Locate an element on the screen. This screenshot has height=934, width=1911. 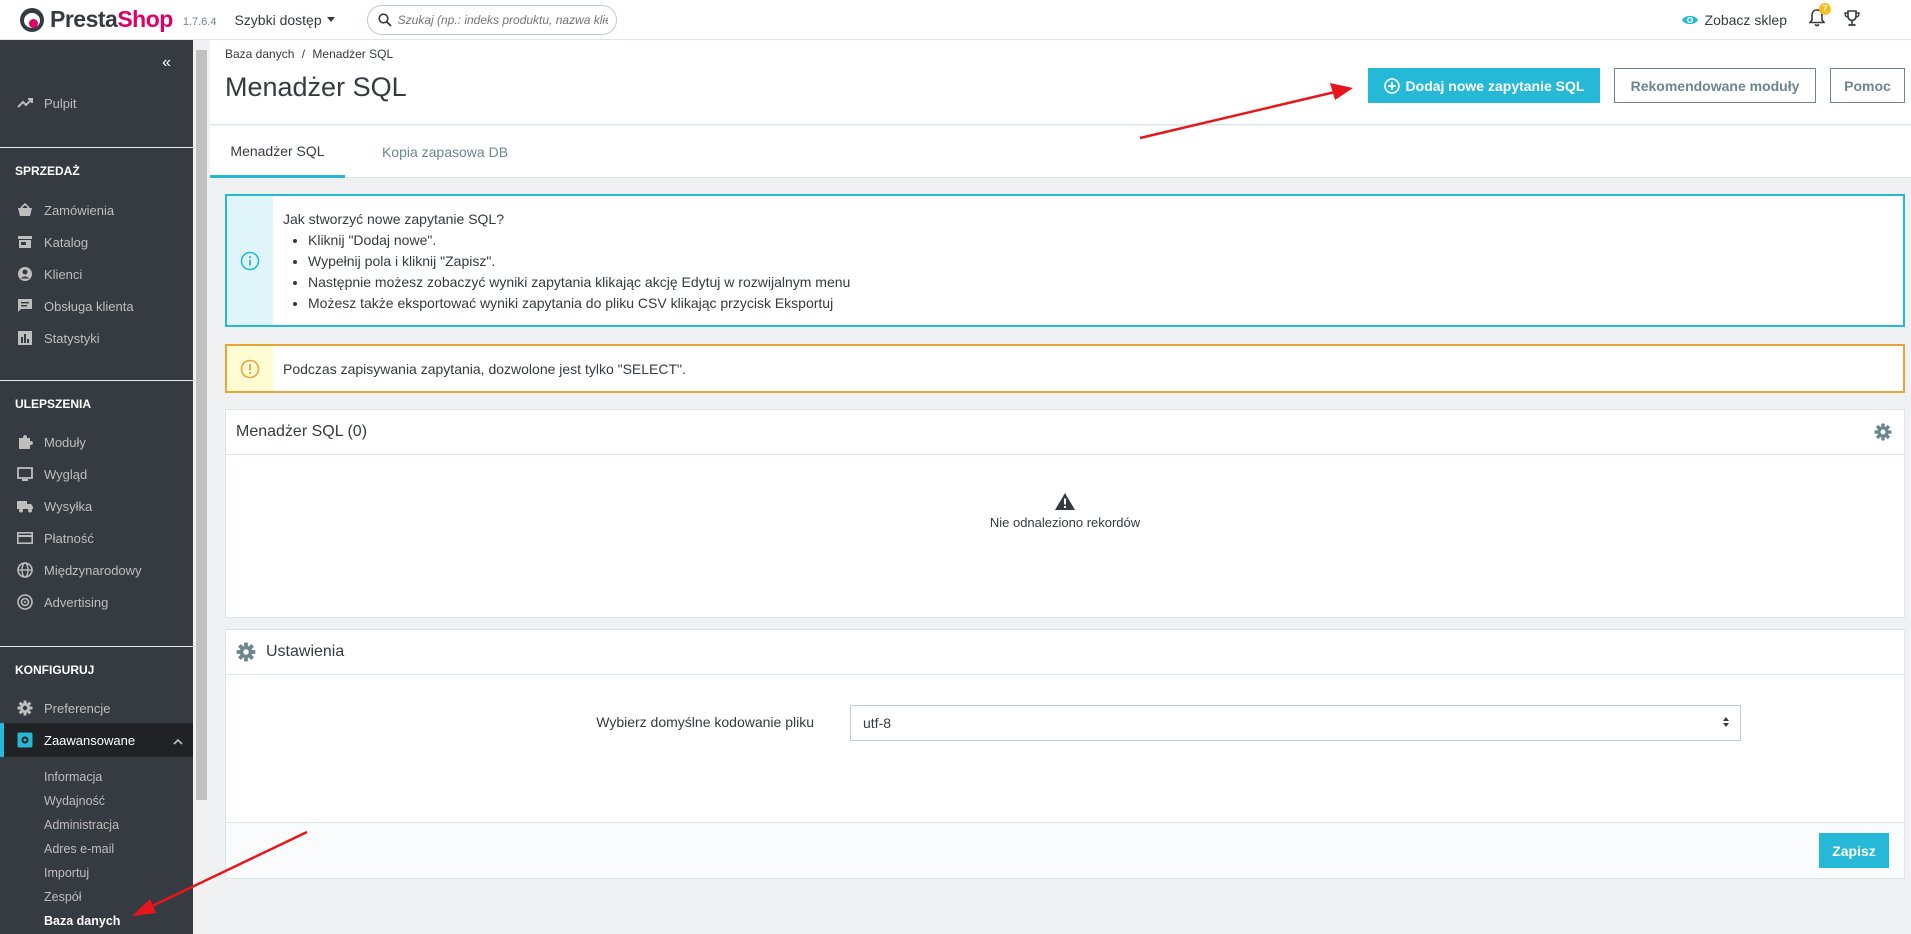
recommended-modules-button: Rekomendowane moduły is located at coordinates (1715, 85).